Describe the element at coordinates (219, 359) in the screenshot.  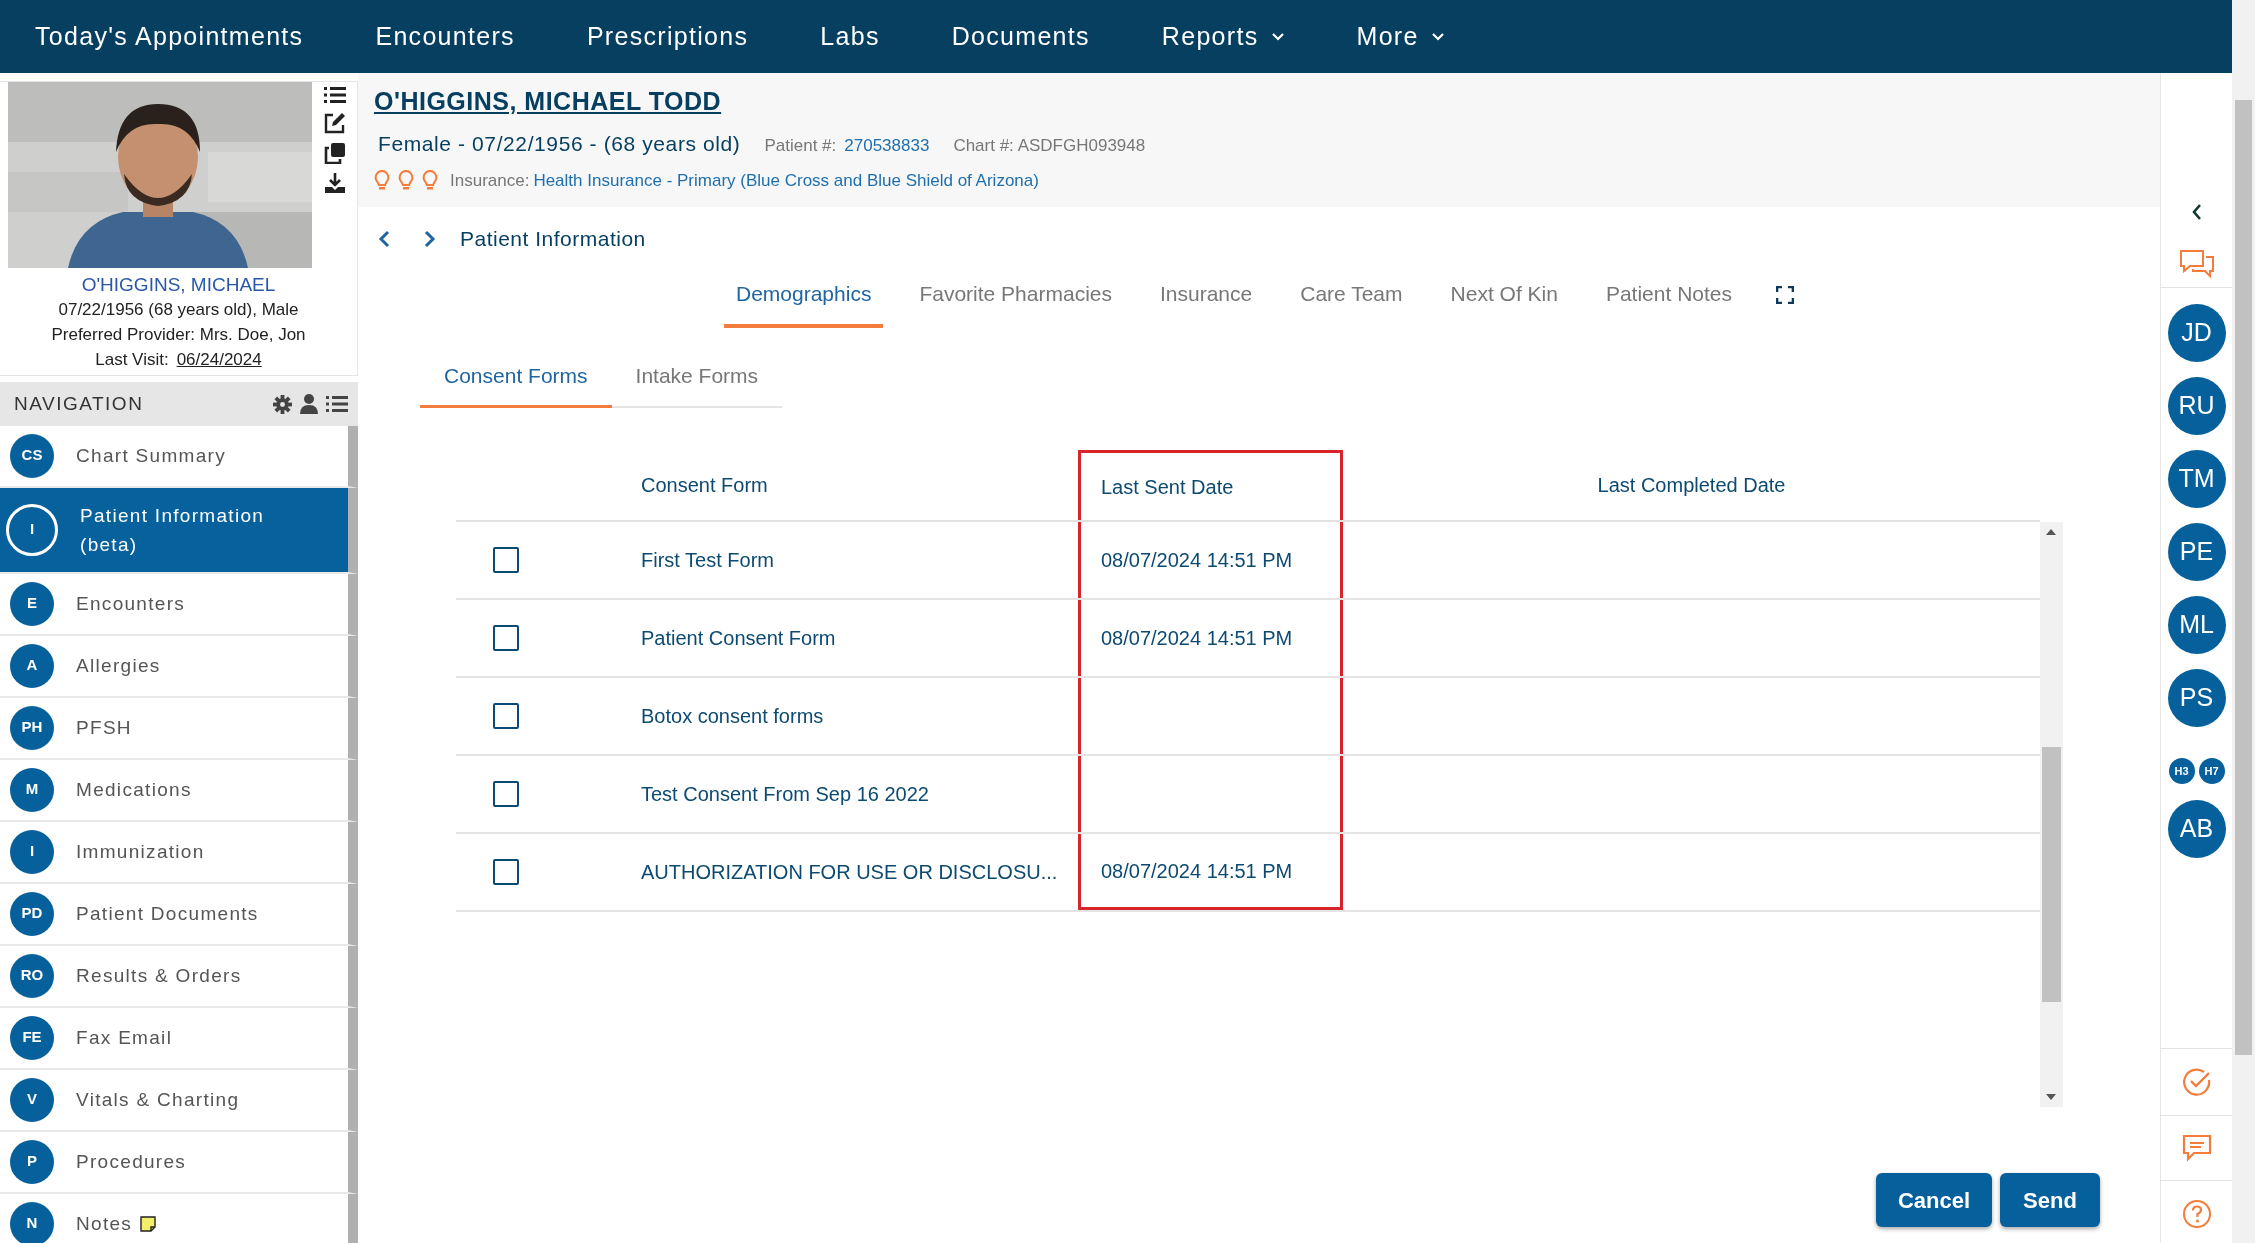
I see `last-visit-link: 06/24/2024` at that location.